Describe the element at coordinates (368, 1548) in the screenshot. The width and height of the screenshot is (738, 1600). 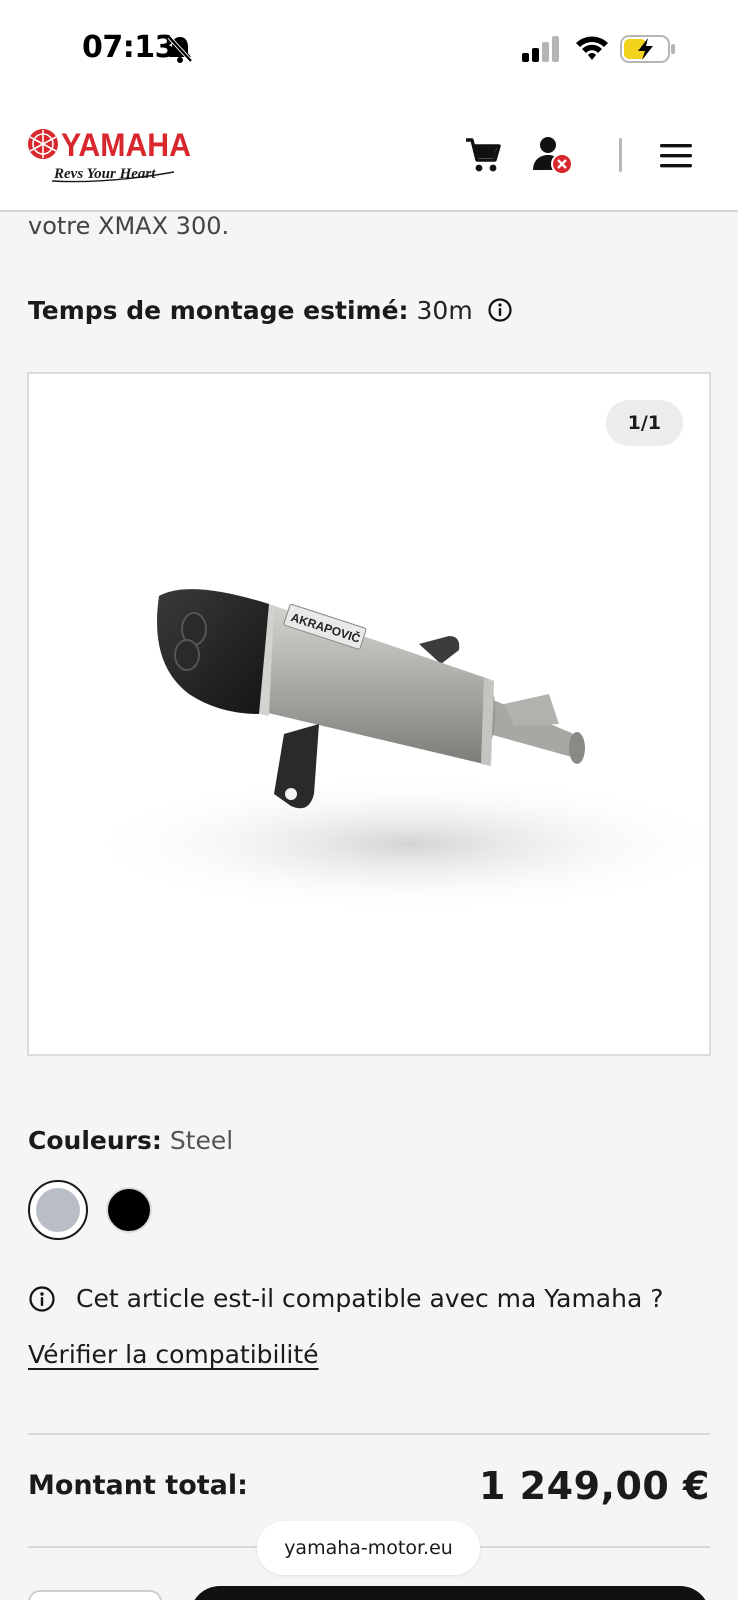
I see `browser-url-bar: yamaha-motor.eu` at that location.